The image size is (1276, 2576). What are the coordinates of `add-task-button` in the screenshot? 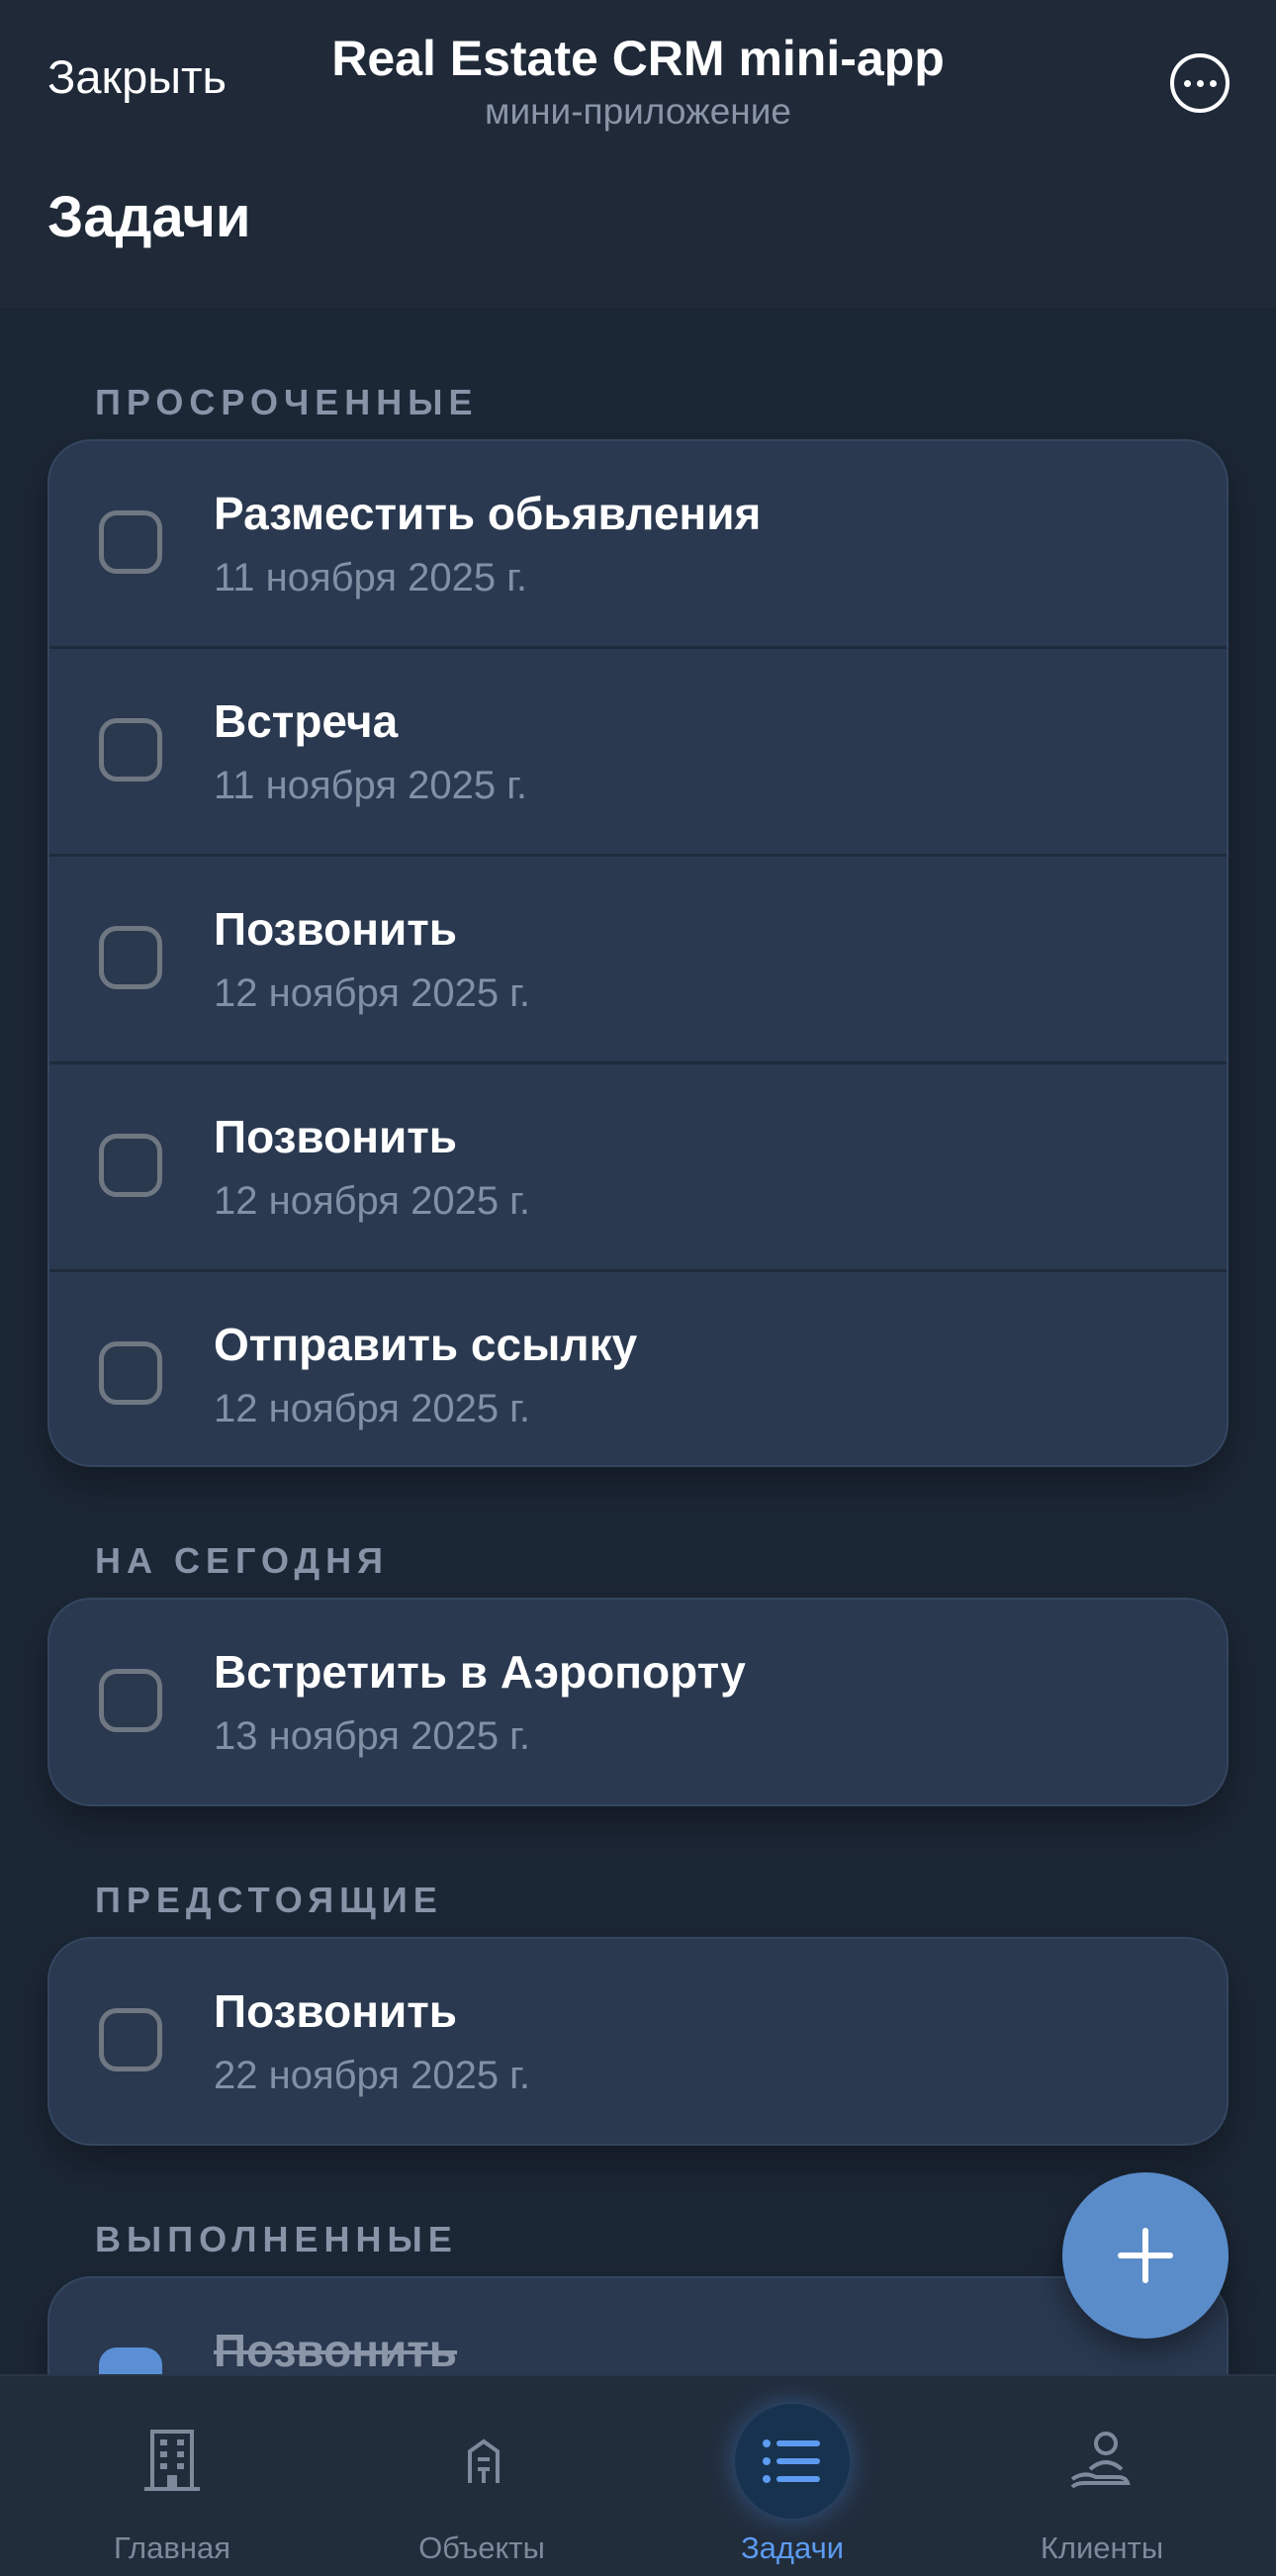 It's located at (1145, 2255).